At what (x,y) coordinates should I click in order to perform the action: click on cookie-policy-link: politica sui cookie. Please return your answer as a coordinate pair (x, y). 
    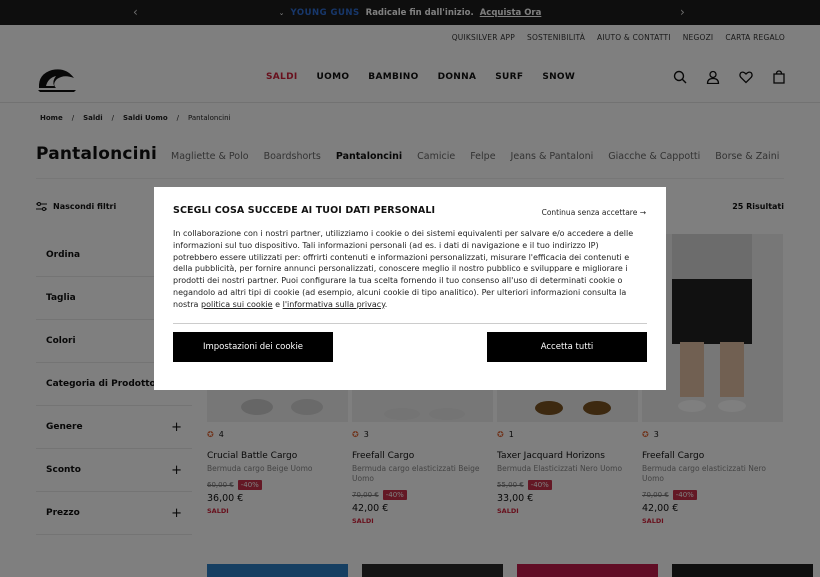
    Looking at the image, I should click on (237, 304).